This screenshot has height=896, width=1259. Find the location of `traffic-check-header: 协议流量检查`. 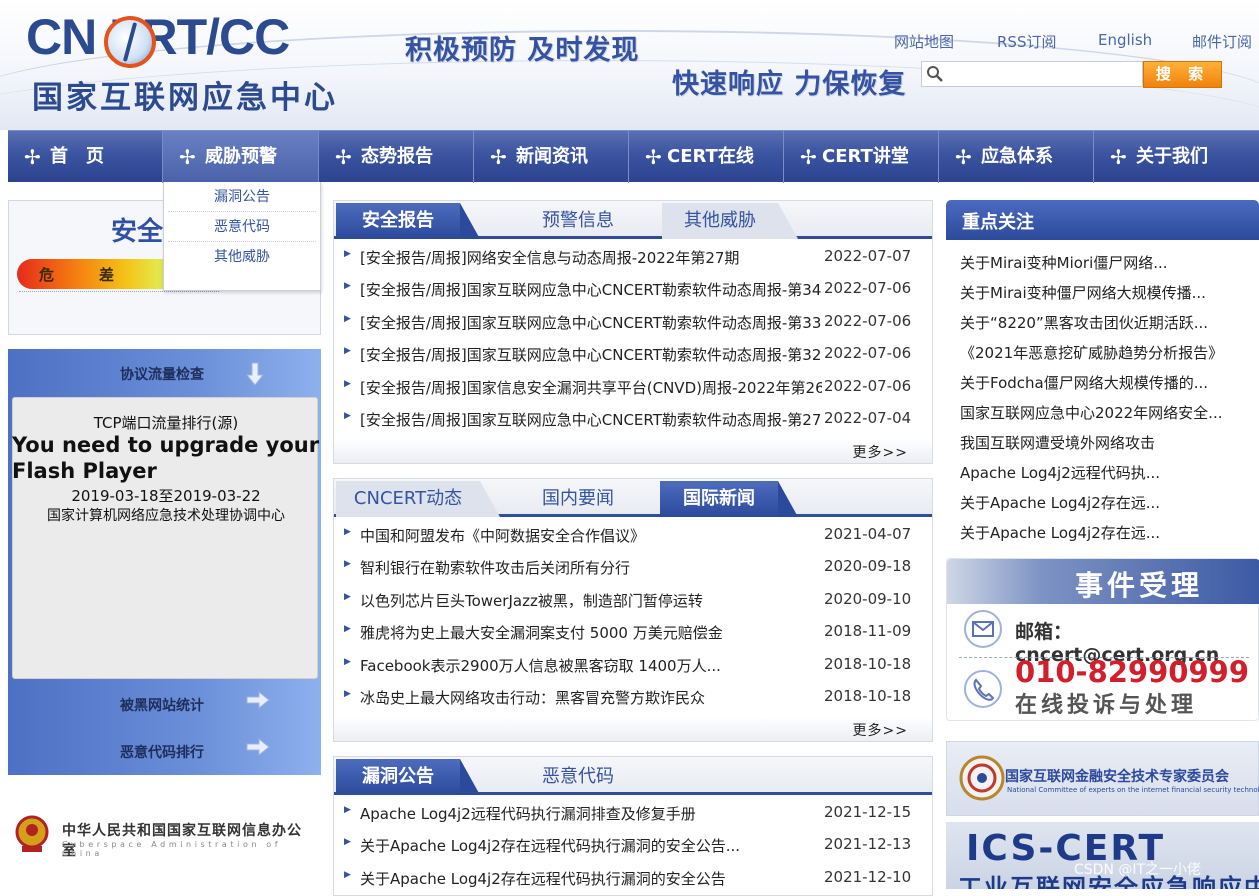

traffic-check-header: 协议流量检查 is located at coordinates (164, 373).